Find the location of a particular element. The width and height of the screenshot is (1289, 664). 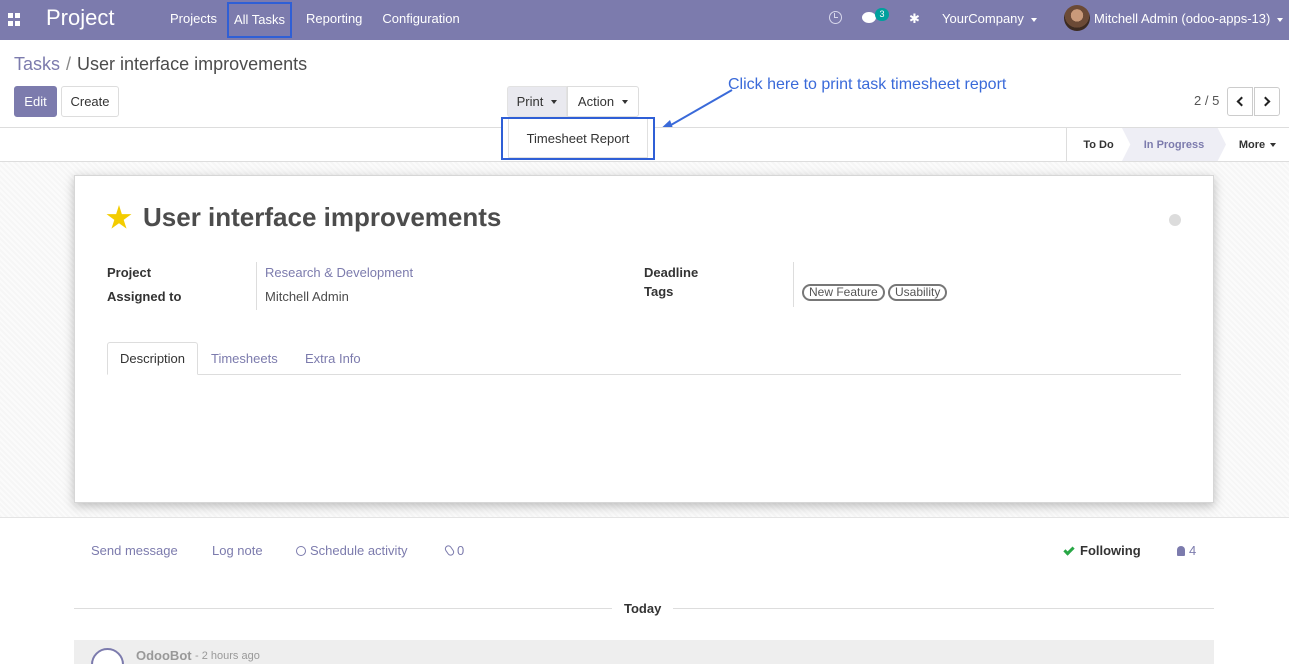

menu-projects: Projects is located at coordinates (193, 20).